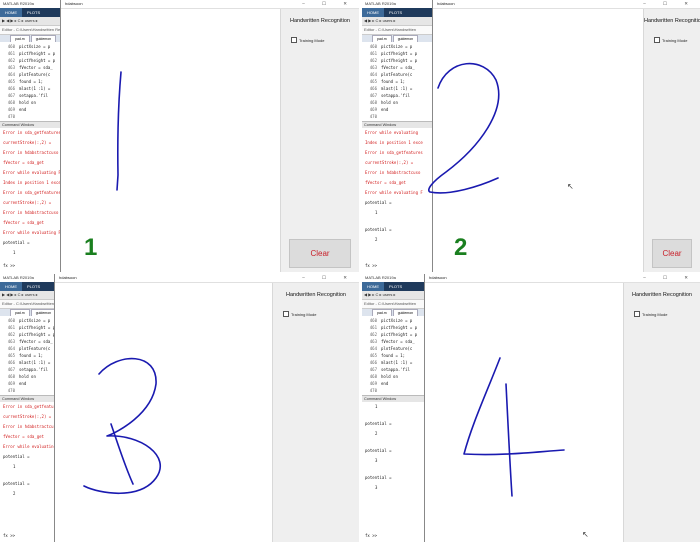 The image size is (700, 542). What do you see at coordinates (461, 247) in the screenshot?
I see `digit-overlay-label: 2` at bounding box center [461, 247].